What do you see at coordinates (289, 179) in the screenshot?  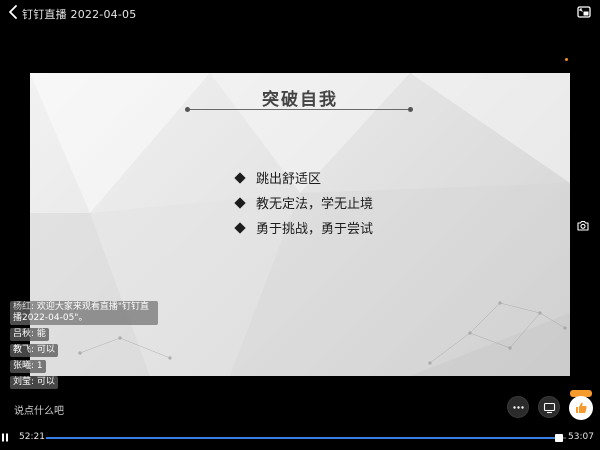 I see `bullet-text: 跳出舒适区` at bounding box center [289, 179].